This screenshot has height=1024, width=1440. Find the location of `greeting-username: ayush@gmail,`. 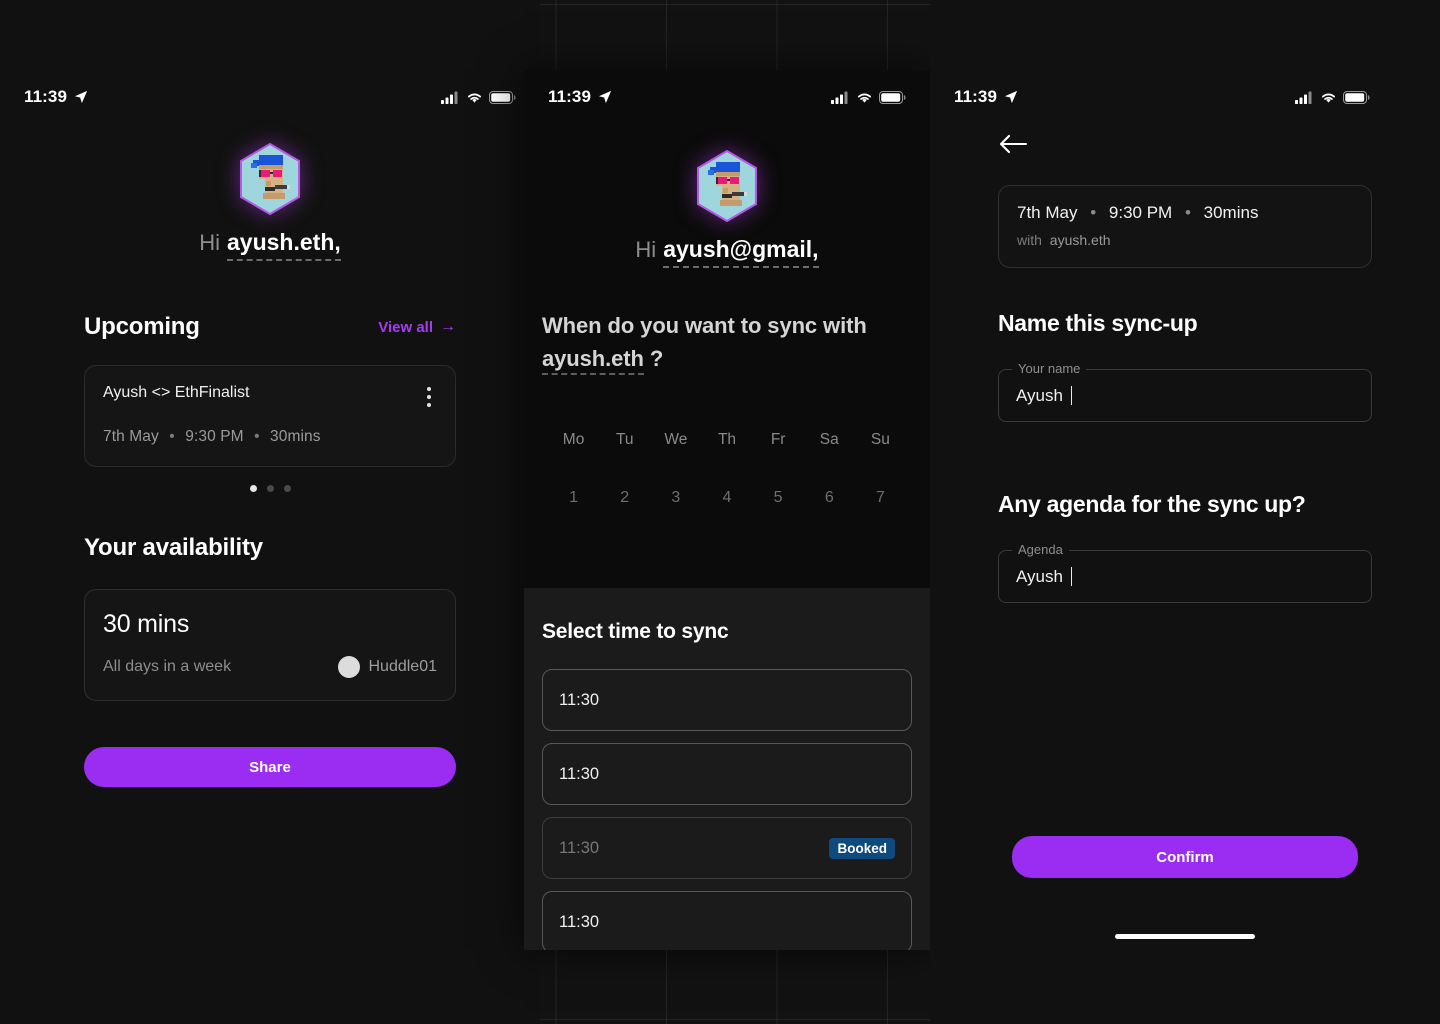

greeting-username: ayush@gmail, is located at coordinates (741, 252).